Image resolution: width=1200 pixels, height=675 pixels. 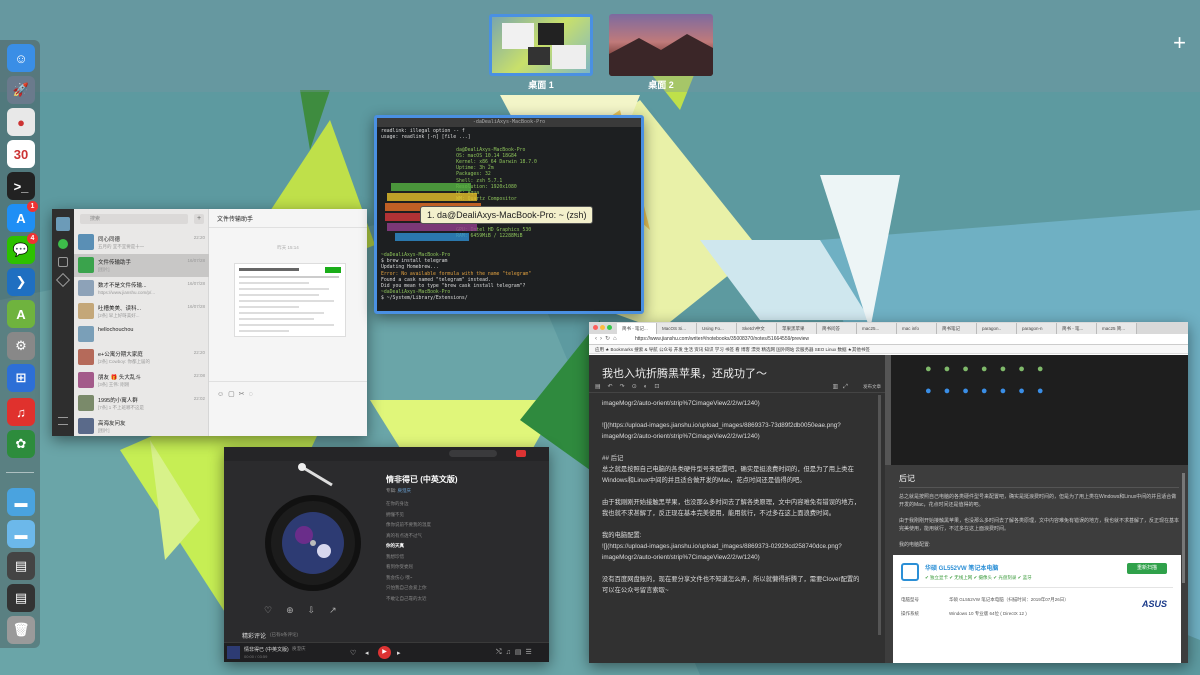 I want to click on space-label-1: 桌面 1, so click(x=541, y=85).